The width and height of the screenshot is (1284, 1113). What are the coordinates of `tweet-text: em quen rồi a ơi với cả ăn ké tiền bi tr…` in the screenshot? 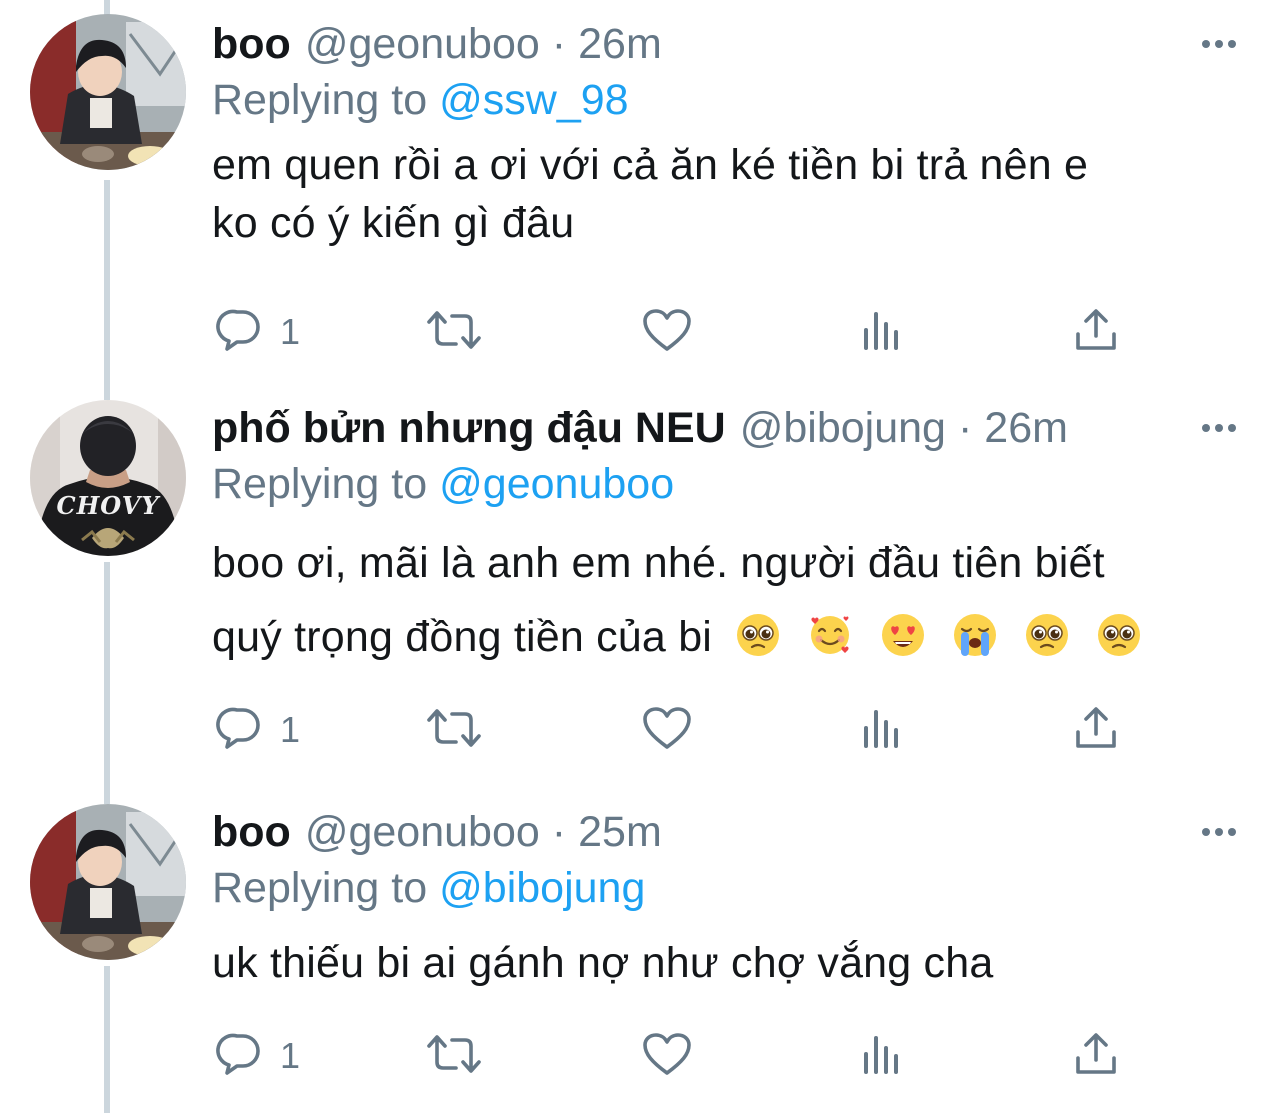 It's located at (732, 194).